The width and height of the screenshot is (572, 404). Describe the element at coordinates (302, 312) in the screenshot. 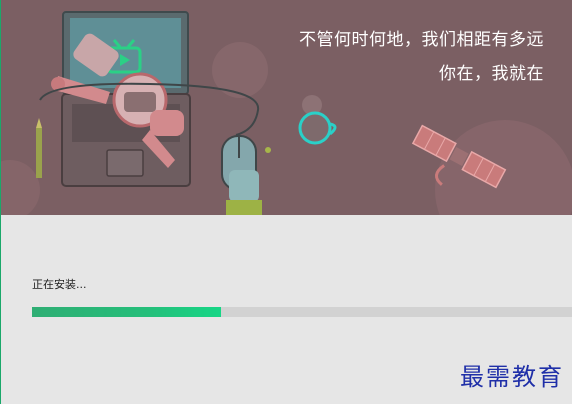

I see `install-progress-bar` at that location.